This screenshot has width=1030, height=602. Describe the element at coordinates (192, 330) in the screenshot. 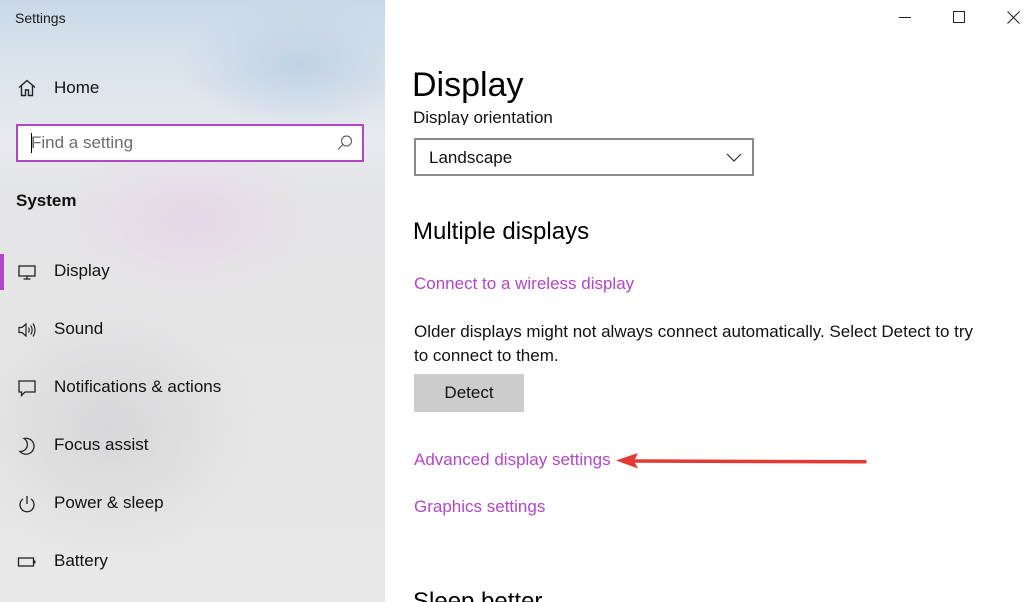

I see `sidebar-item-sound: Sound` at that location.